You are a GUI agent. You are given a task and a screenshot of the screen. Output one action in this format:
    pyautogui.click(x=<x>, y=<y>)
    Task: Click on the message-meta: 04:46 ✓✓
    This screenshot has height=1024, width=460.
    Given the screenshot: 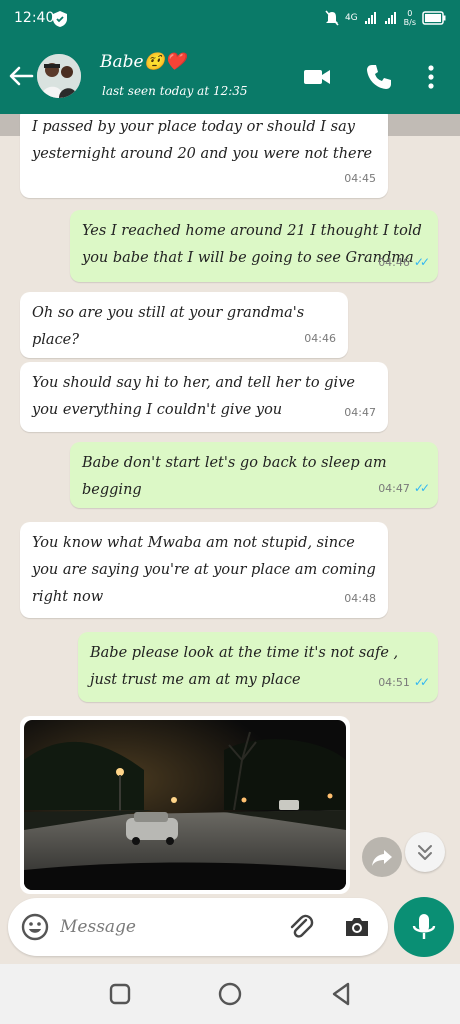 What is the action you would take?
    pyautogui.click(x=404, y=262)
    